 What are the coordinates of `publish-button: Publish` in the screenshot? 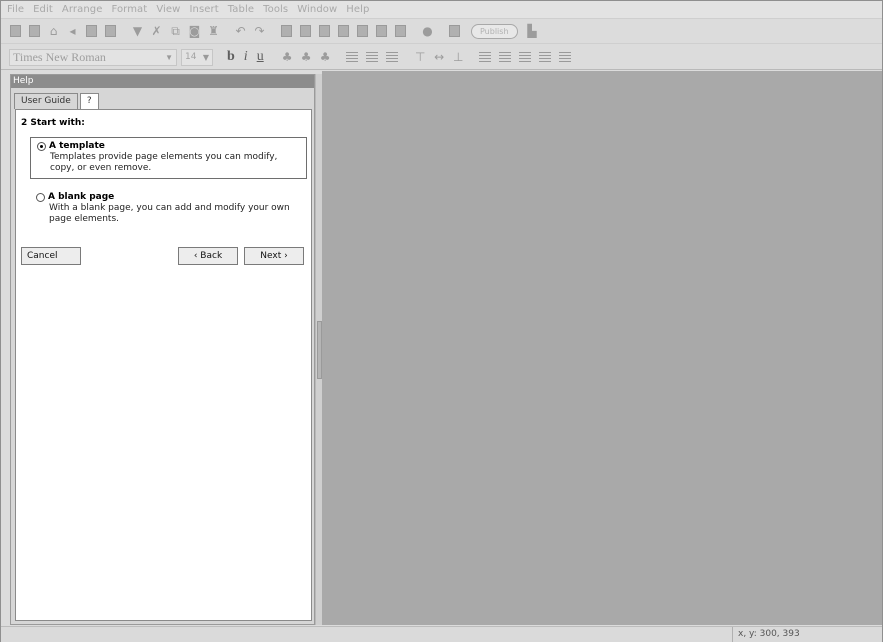 It's located at (494, 31).